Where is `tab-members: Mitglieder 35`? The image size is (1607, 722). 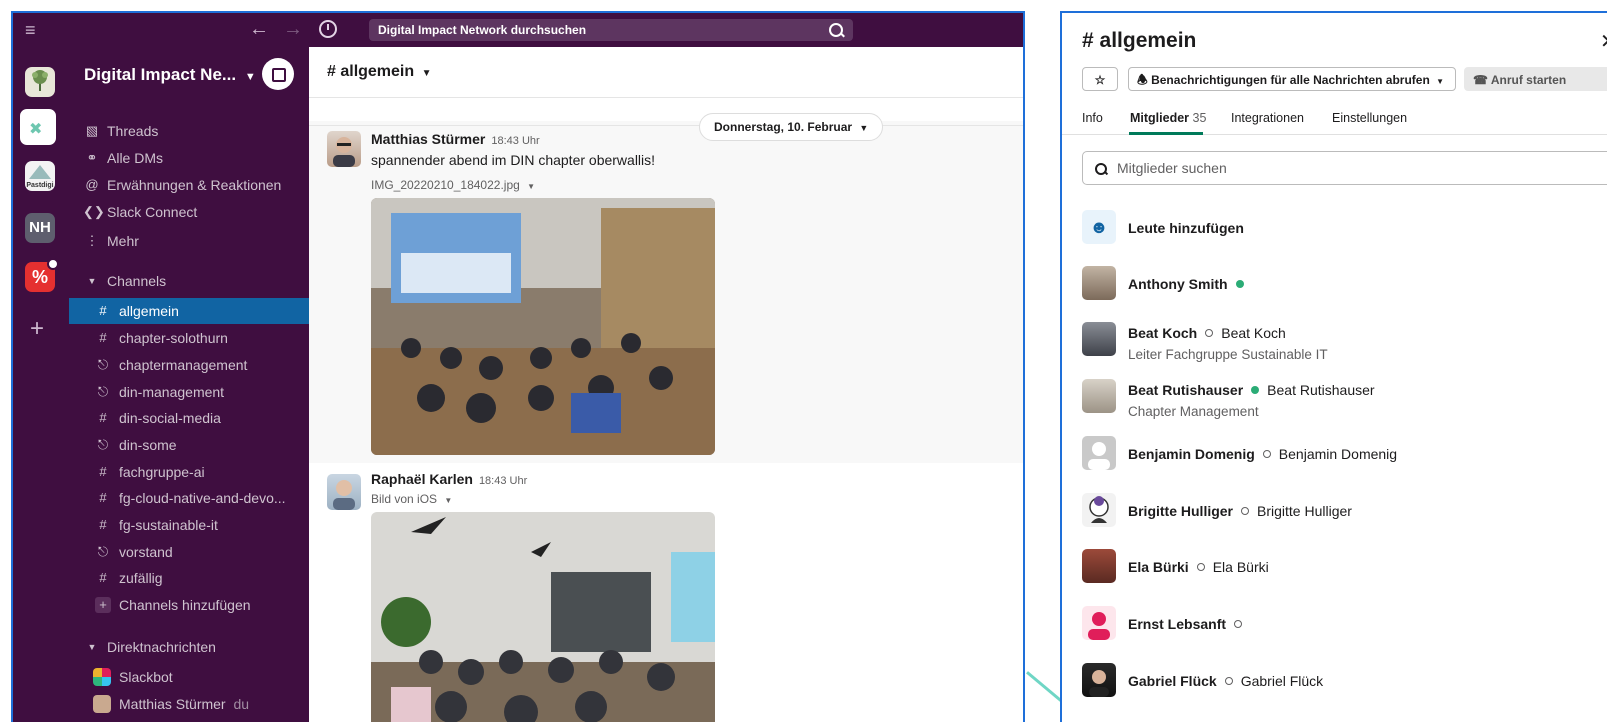
tab-members: Mitglieder 35 is located at coordinates (1168, 118).